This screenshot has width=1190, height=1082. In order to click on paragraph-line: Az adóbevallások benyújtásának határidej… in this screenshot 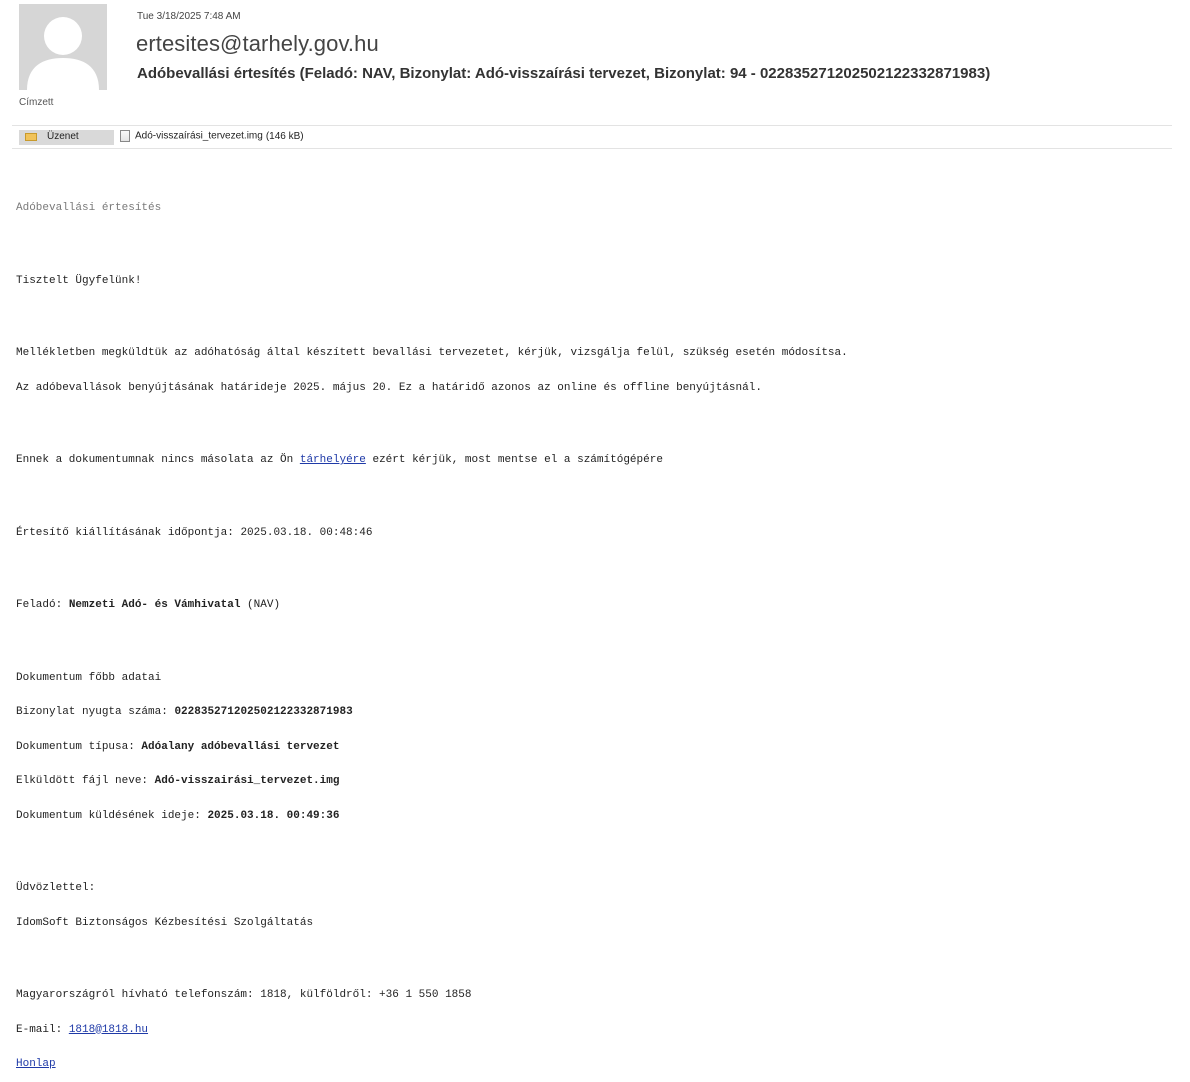, I will do `click(389, 387)`.